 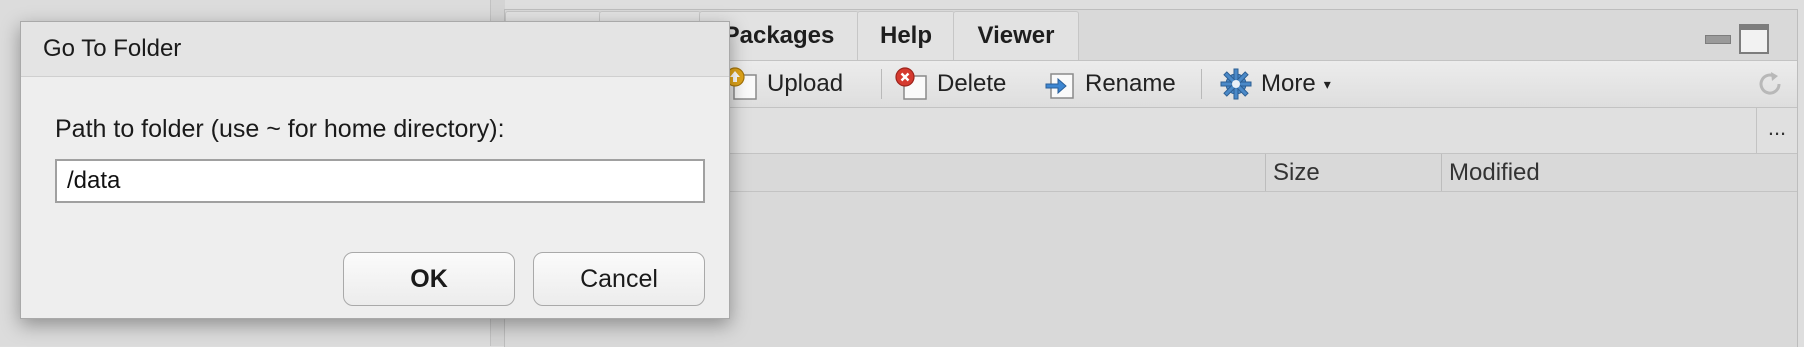 What do you see at coordinates (1327, 83) in the screenshot?
I see `dropdown-caret-icon: ▾` at bounding box center [1327, 83].